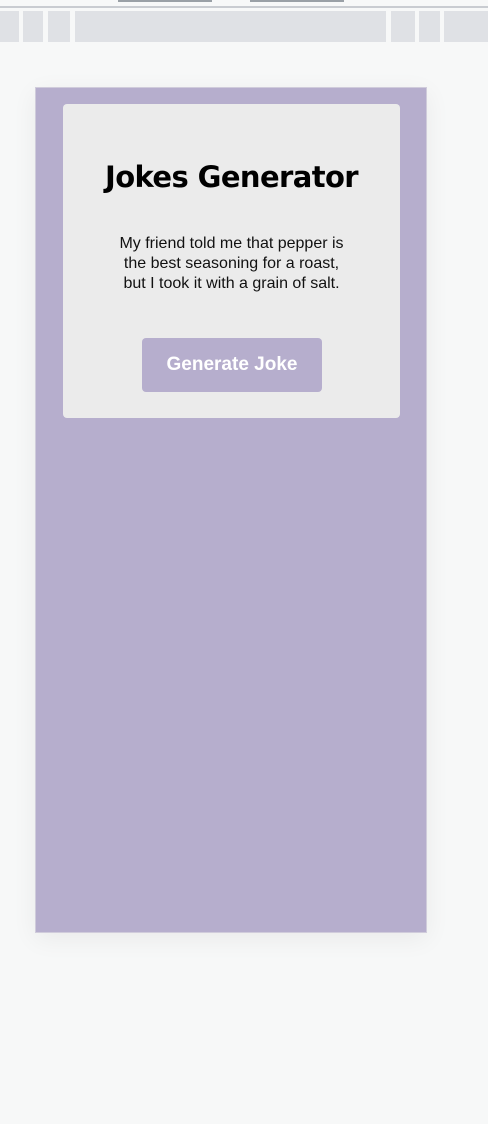  Describe the element at coordinates (232, 365) in the screenshot. I see `generate-joke-button: Generate Joke` at that location.